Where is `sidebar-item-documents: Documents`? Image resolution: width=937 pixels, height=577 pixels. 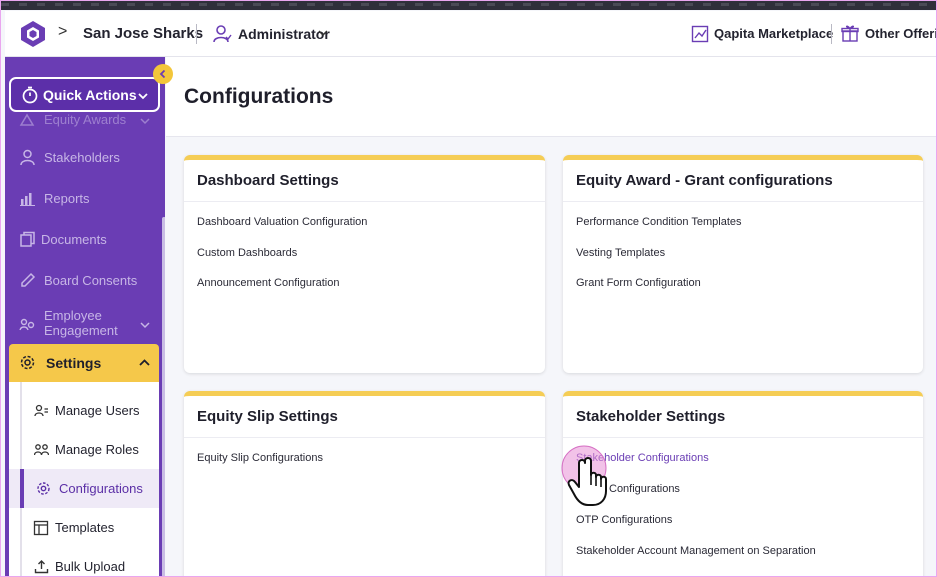 sidebar-item-documents: Documents is located at coordinates (85, 240).